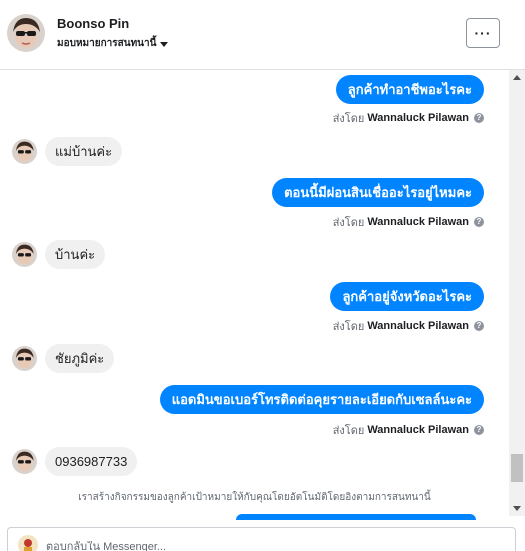 This screenshot has width=525, height=551. Describe the element at coordinates (26, 33) in the screenshot. I see `contact-avatar` at that location.